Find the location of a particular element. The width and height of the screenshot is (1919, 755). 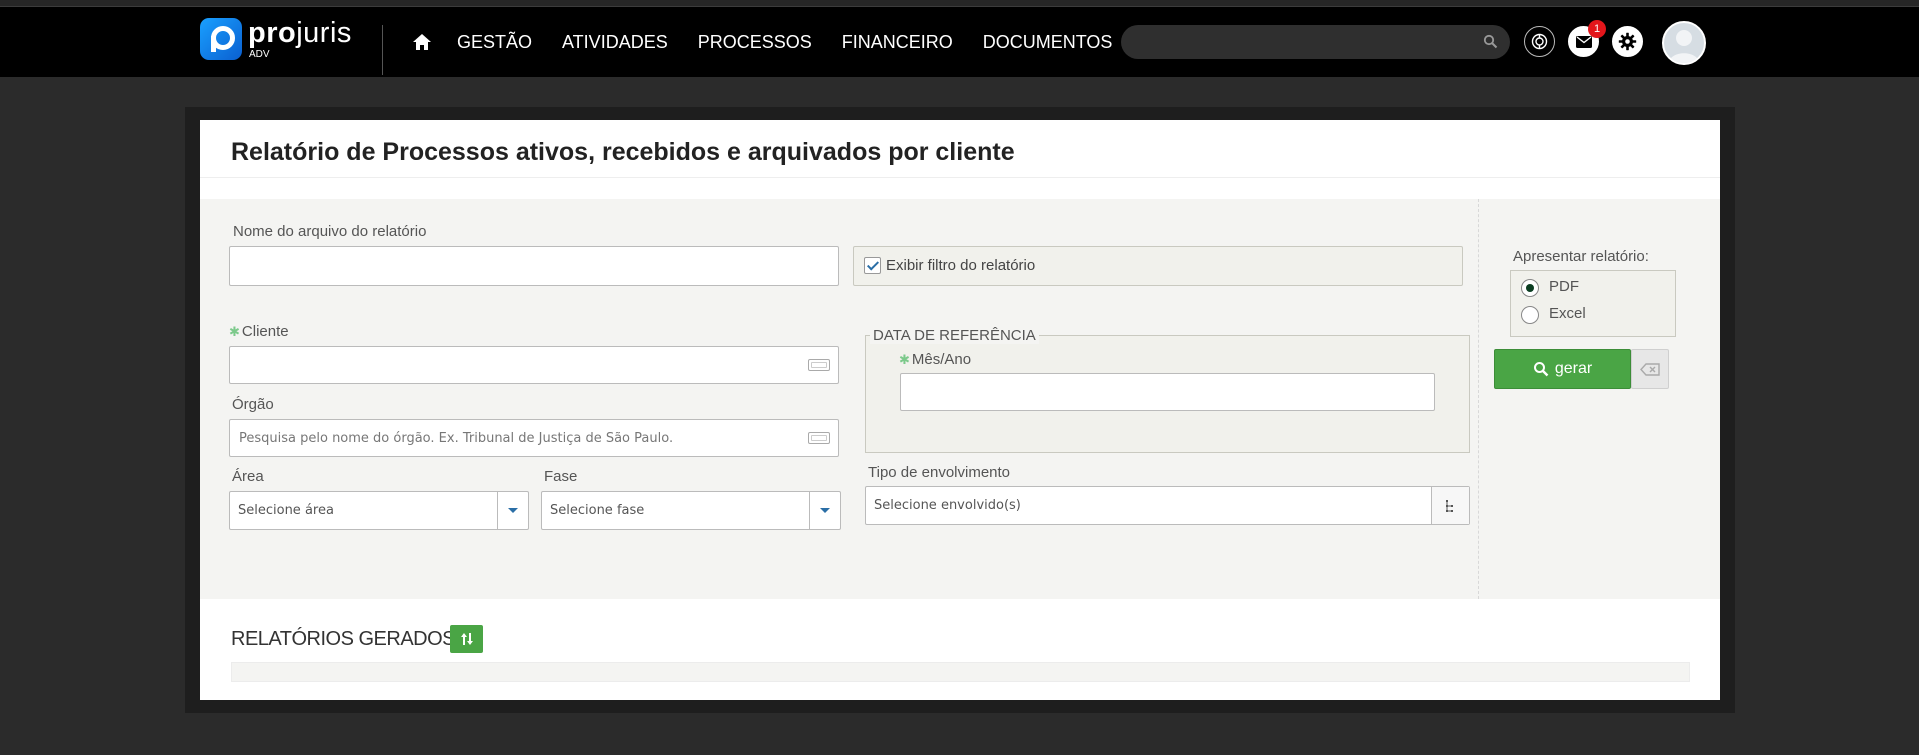

relatorios-gerados-title: RELATÓRIOS GERADOS is located at coordinates (343, 639).